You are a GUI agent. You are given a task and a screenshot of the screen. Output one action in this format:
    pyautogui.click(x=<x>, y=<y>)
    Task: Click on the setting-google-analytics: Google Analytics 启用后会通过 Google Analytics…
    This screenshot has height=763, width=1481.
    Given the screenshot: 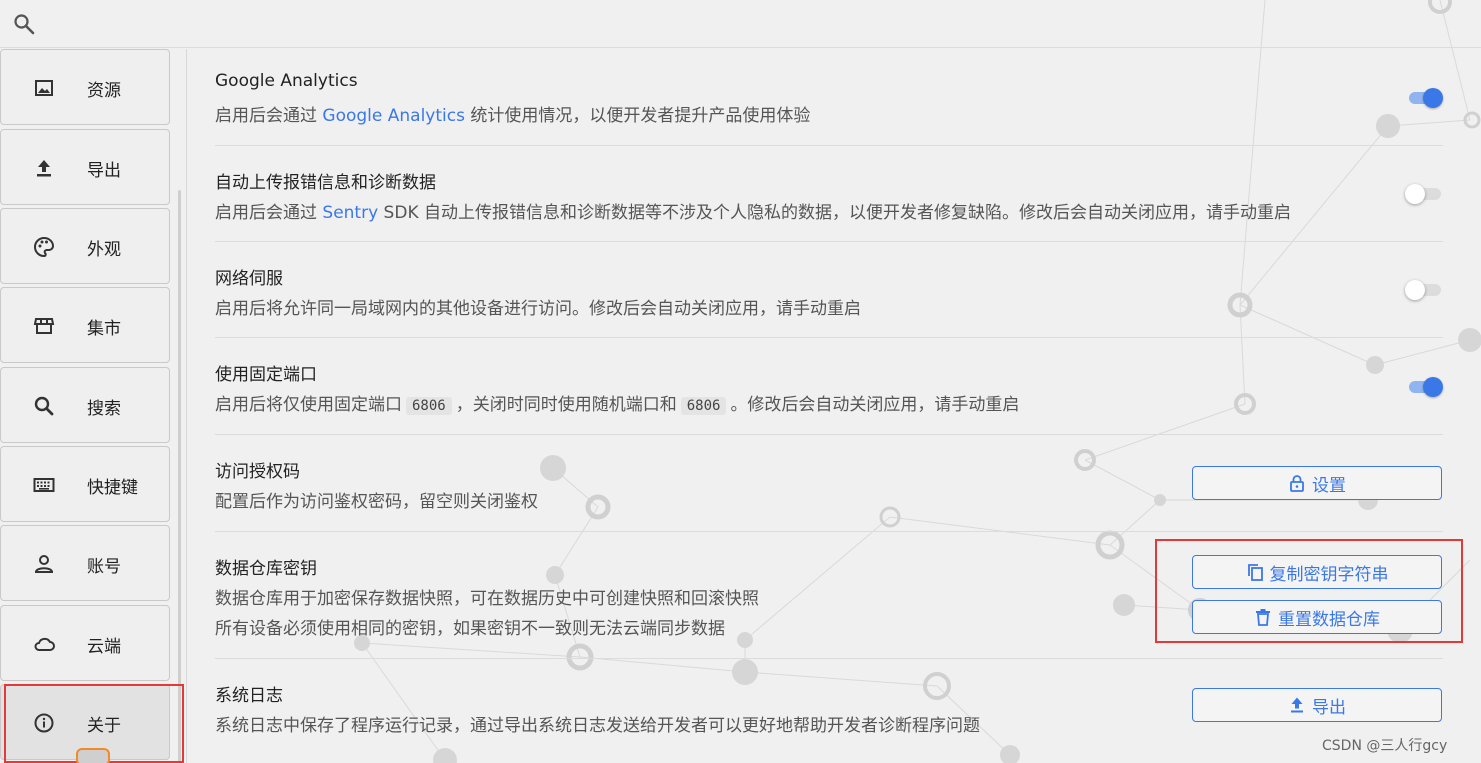 What is the action you would take?
    pyautogui.click(x=829, y=97)
    